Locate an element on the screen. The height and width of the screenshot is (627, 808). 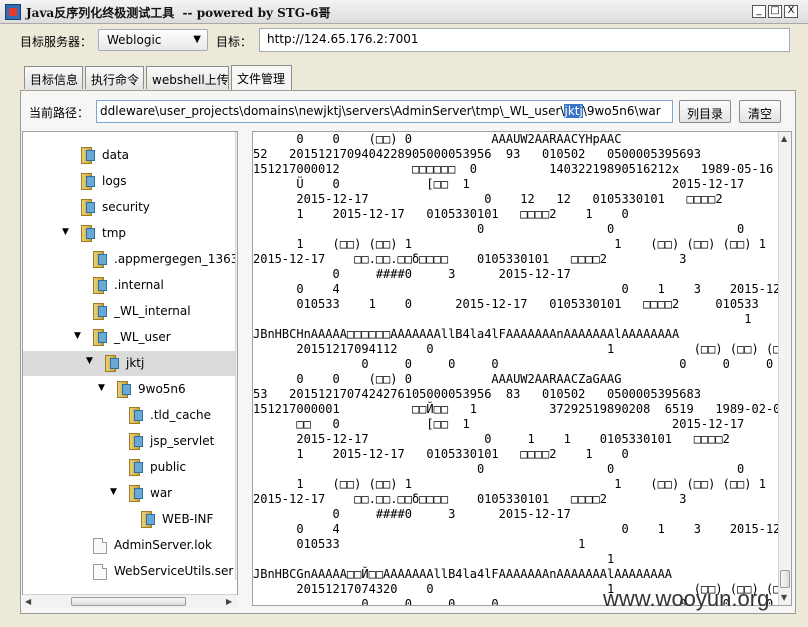
tree-item-label: _WL_user is located at coordinates (142, 337).